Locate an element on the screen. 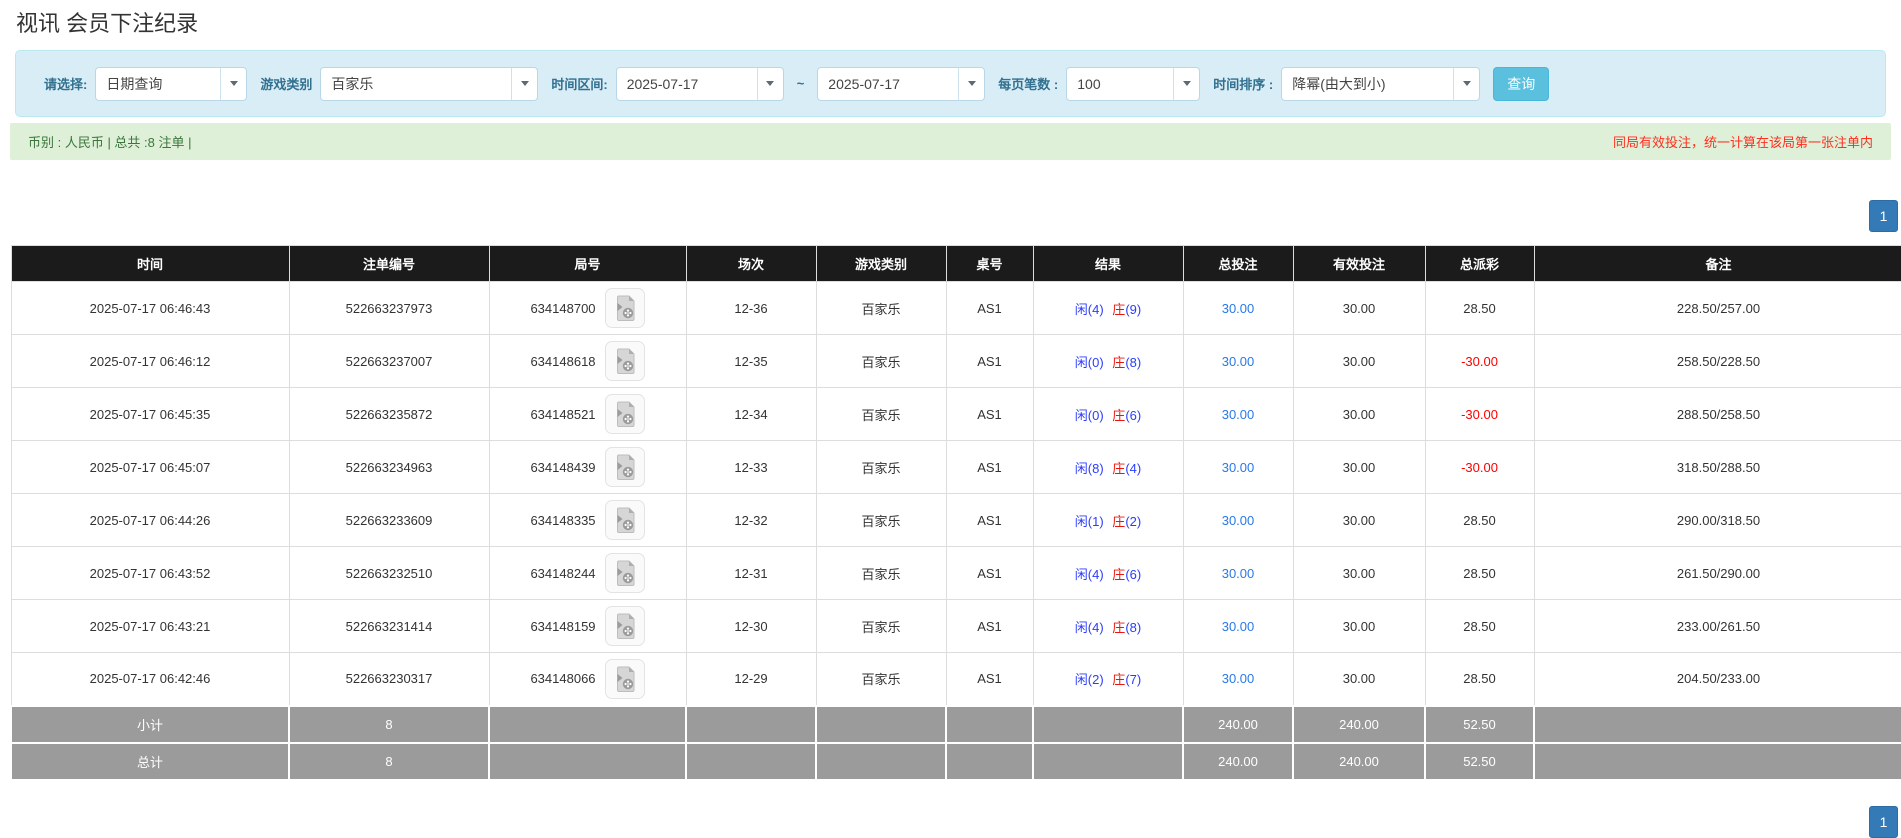  filter-group-page-size: 每页笔数 : 100 is located at coordinates (1099, 83).